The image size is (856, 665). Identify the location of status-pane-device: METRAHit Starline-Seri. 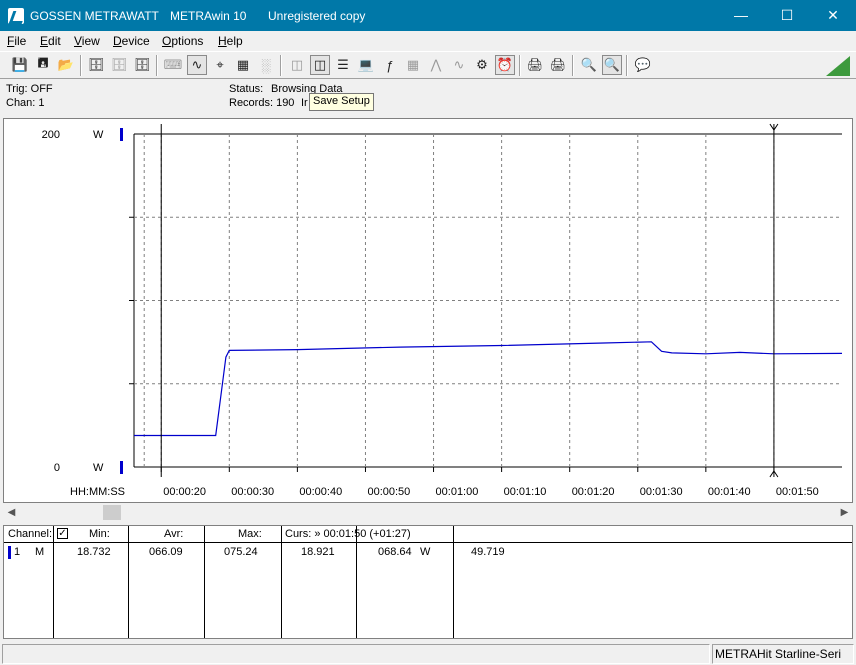
(783, 654).